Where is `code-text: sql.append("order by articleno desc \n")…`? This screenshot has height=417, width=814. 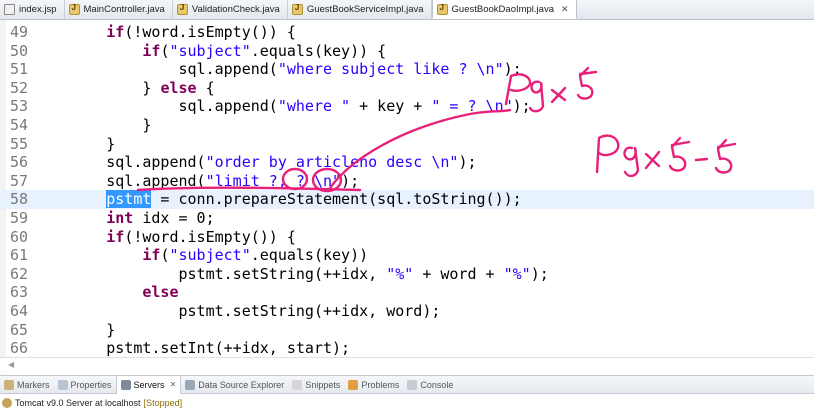 code-text: sql.append("order by articleno desc \n")… is located at coordinates (291, 162).